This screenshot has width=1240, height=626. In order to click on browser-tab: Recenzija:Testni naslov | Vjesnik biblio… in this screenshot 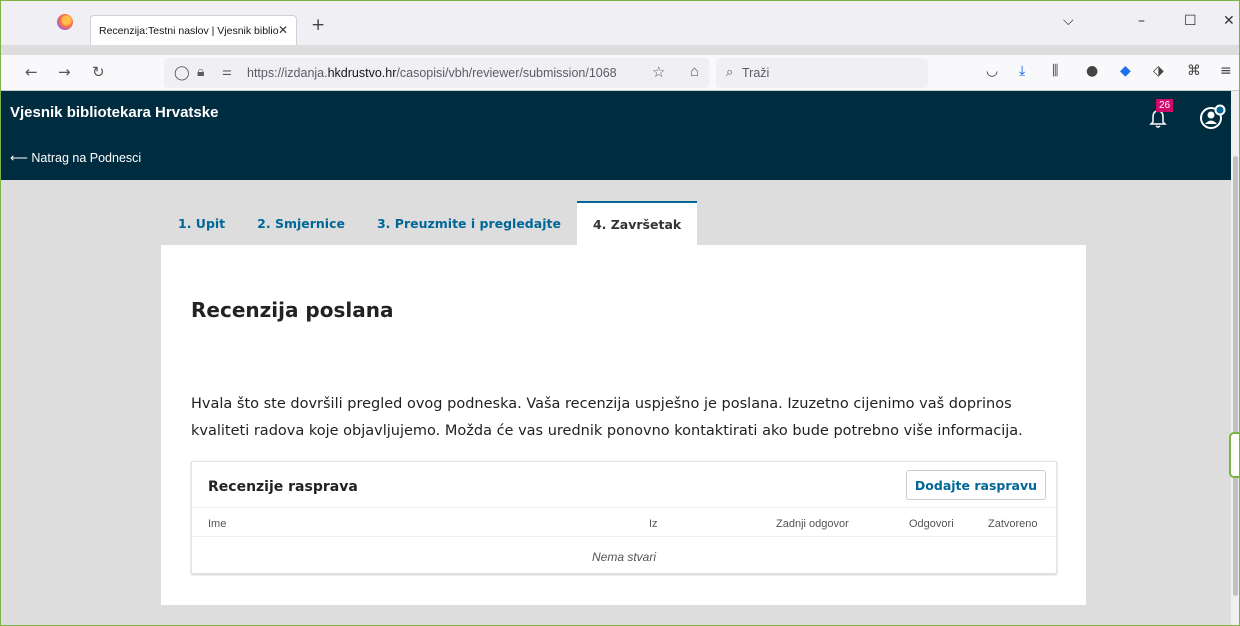, I will do `click(193, 30)`.